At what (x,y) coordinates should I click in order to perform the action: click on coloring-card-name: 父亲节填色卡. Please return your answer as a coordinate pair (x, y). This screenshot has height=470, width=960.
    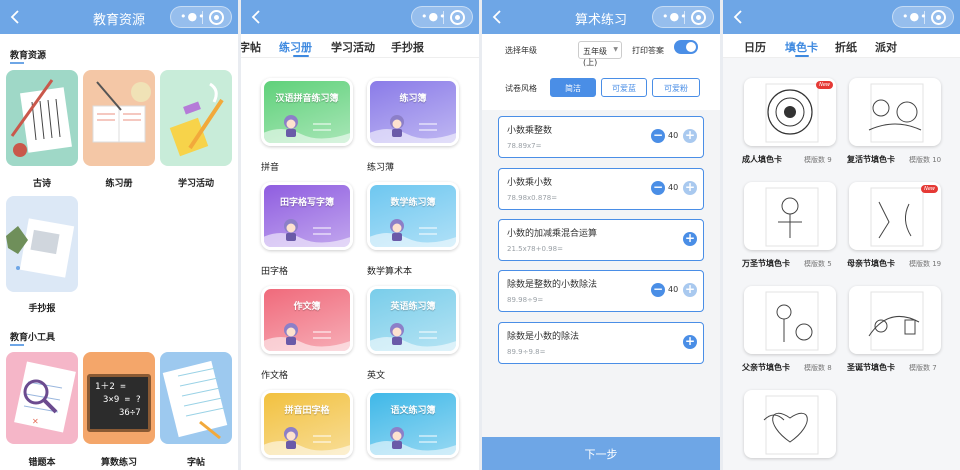
    Looking at the image, I should click on (766, 367).